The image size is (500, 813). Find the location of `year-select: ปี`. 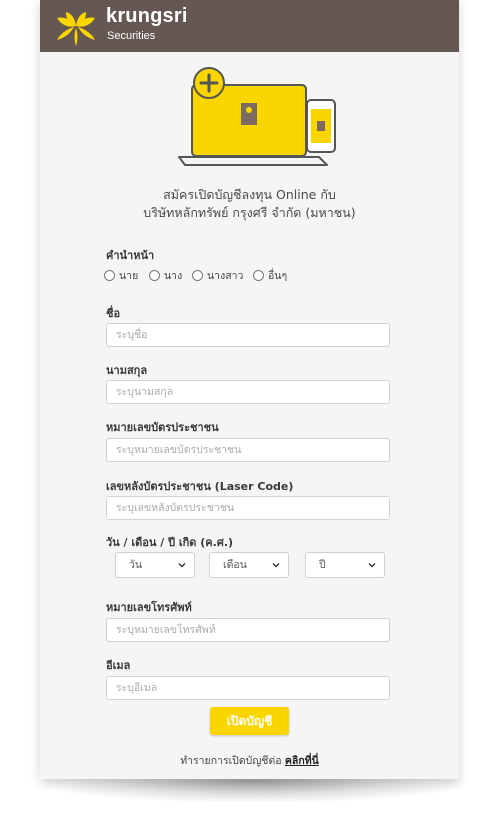

year-select: ปี is located at coordinates (345, 565).